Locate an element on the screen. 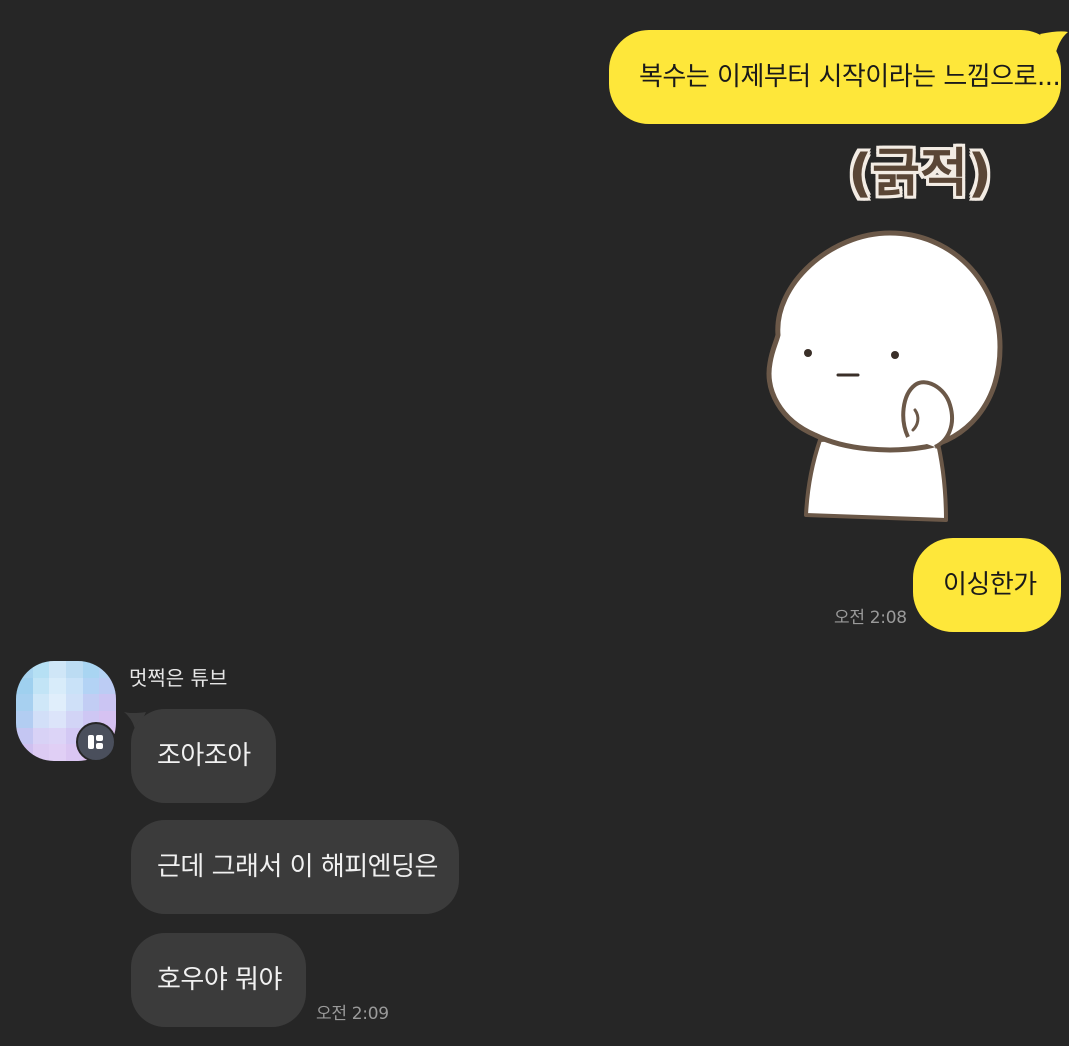  sticker-caption: (긁적) is located at coordinates (920, 174).